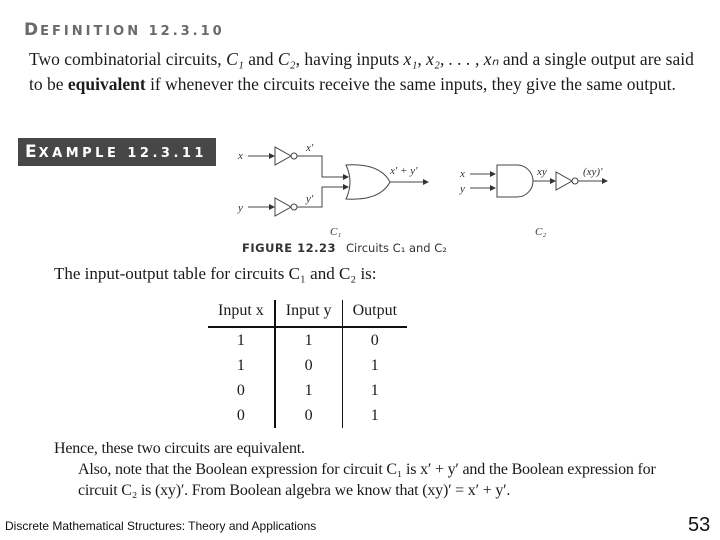 This screenshot has height=540, width=720. Describe the element at coordinates (323, 167) in the screenshot. I see `wire-xp` at that location.